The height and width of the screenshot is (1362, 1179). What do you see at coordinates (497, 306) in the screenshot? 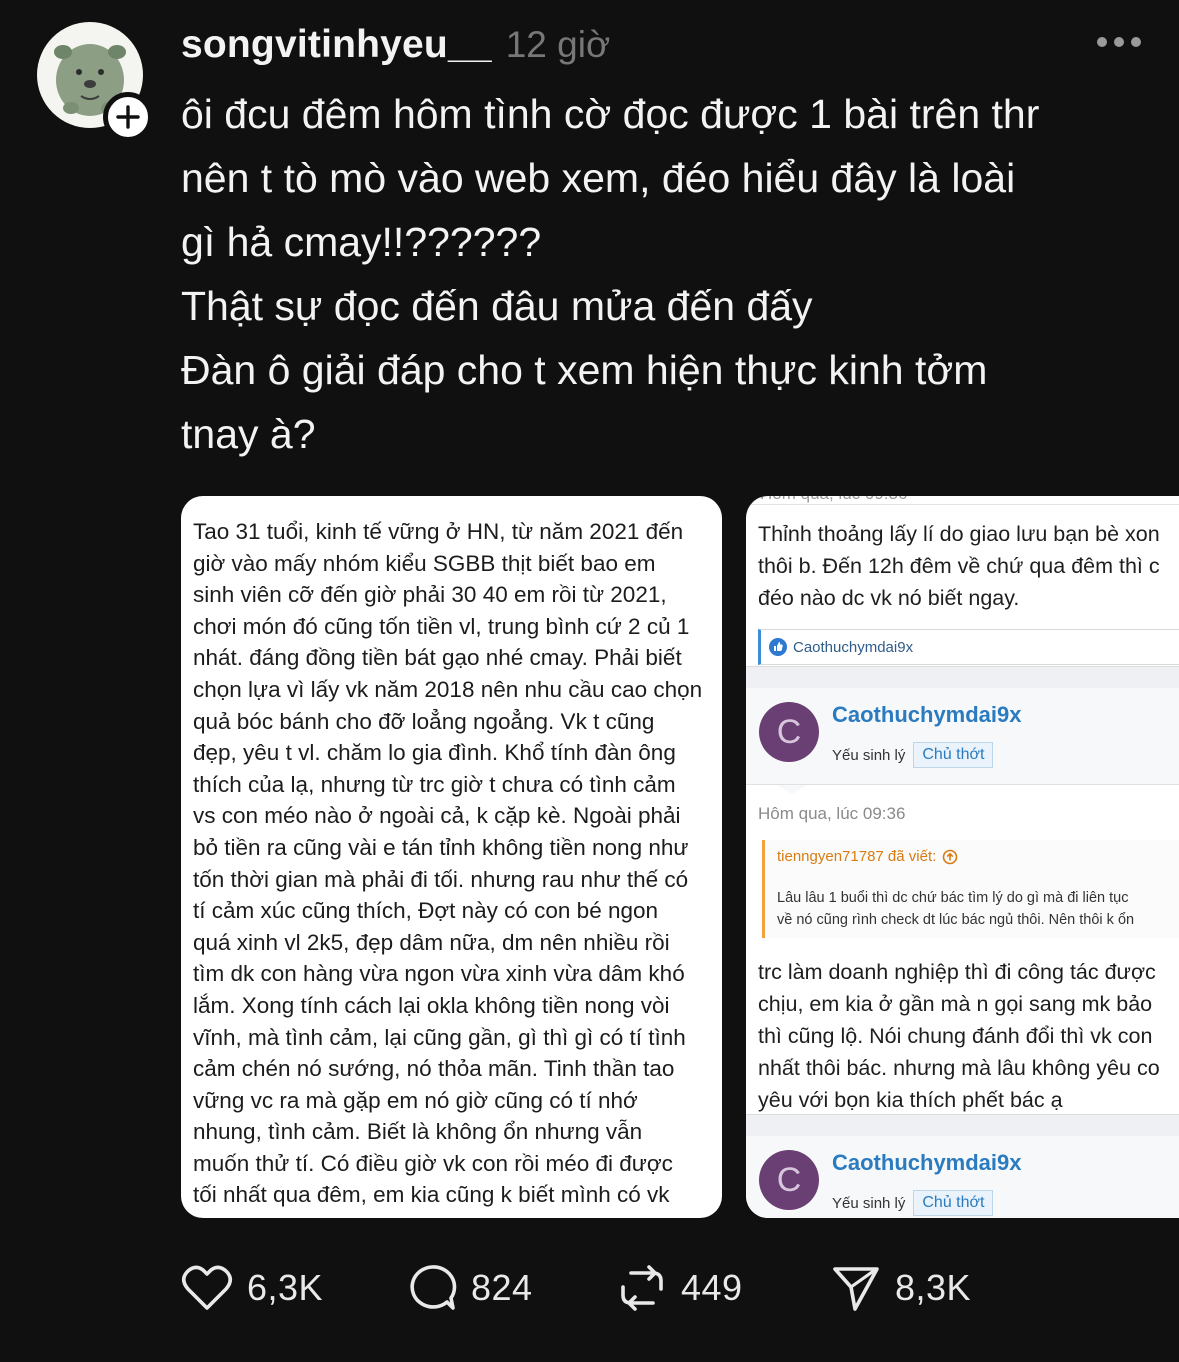
I see `post-line: Thật sự đọc đến đâu mửa đến đấy` at bounding box center [497, 306].